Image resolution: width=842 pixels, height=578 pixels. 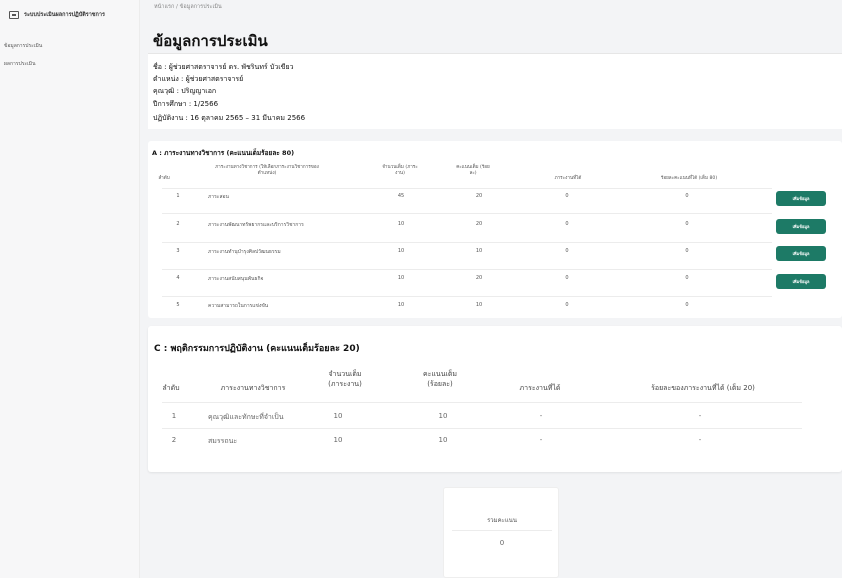 What do you see at coordinates (223, 441) in the screenshot?
I see `row-2-task: สมรรถนะ` at bounding box center [223, 441].